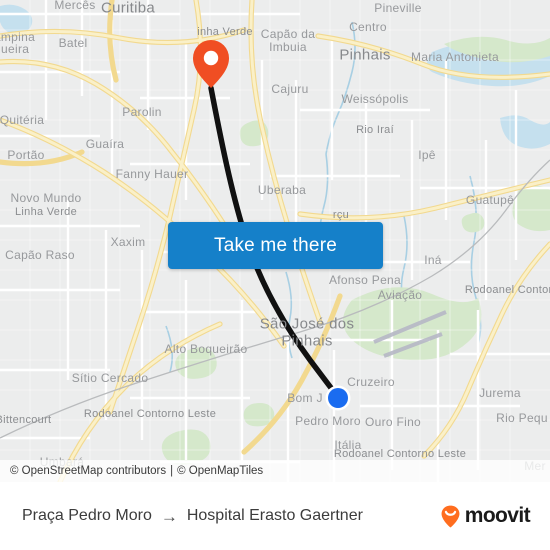  What do you see at coordinates (88, 471) in the screenshot?
I see `attribution-osm: © OpenStreetMap contributors` at bounding box center [88, 471].